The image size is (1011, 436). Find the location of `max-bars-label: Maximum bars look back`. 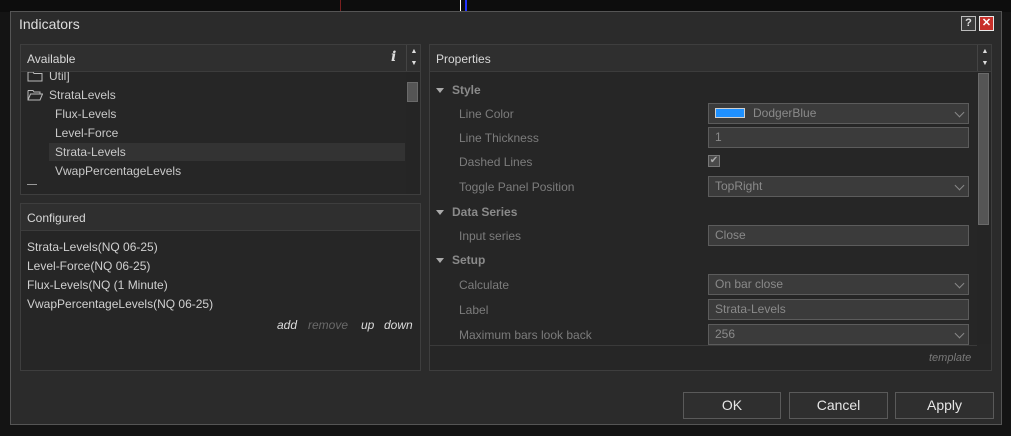

max-bars-label: Maximum bars look back is located at coordinates (525, 335).